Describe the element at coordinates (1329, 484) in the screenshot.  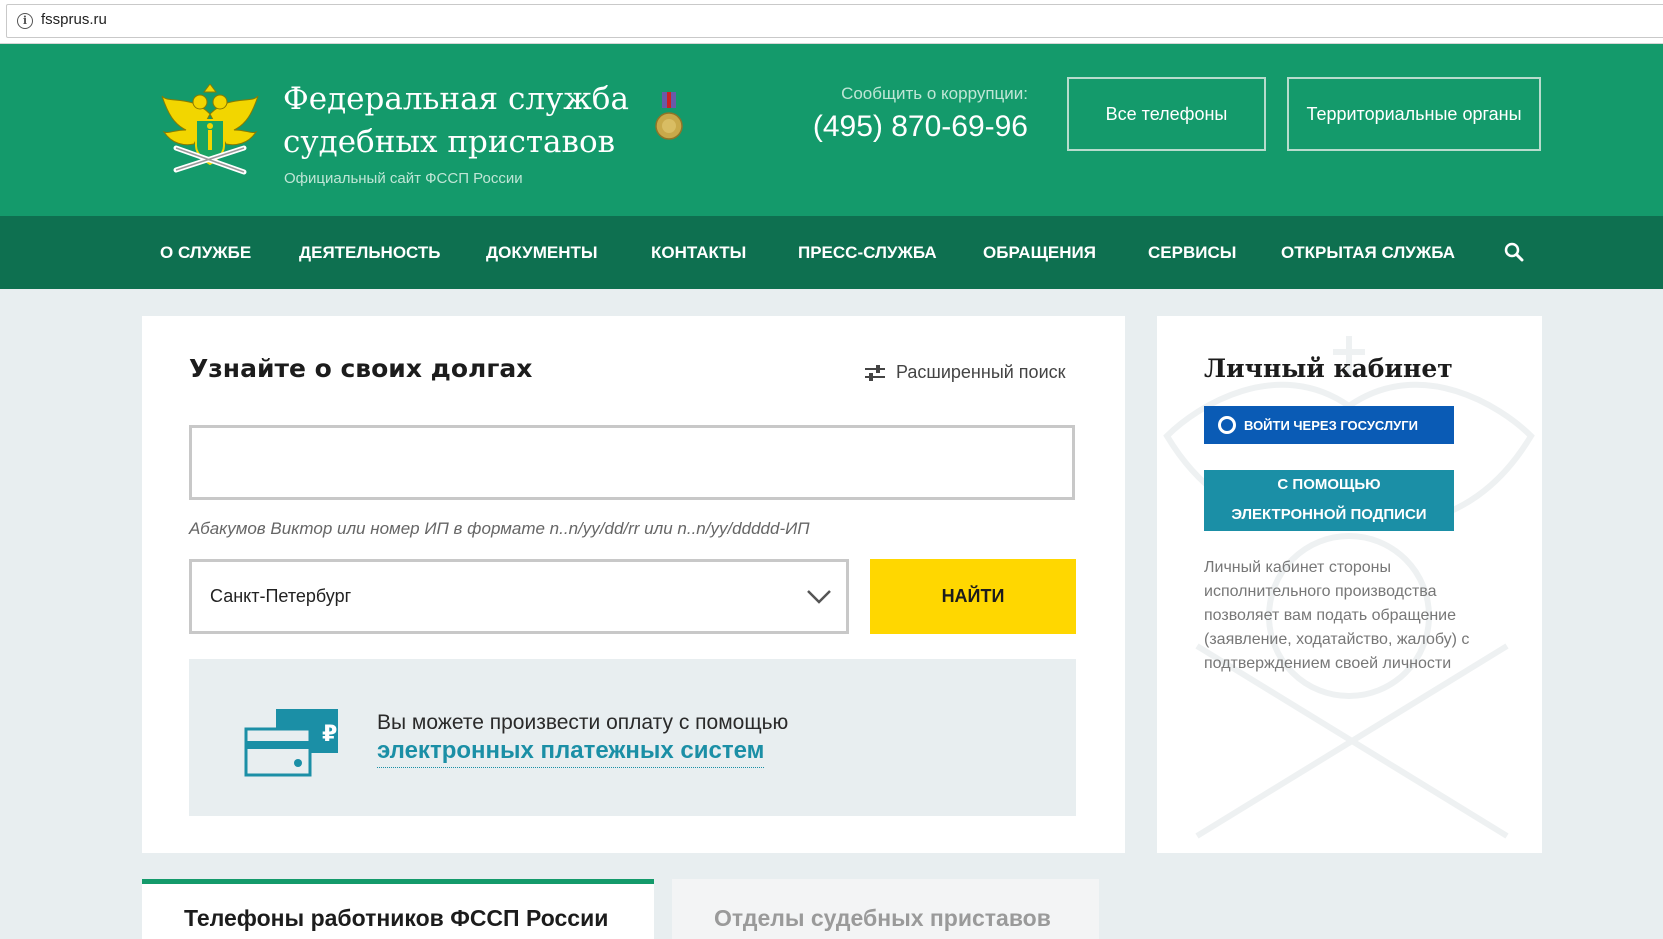
I see `esign-label-line1: С ПОМОЩЬЮ` at that location.